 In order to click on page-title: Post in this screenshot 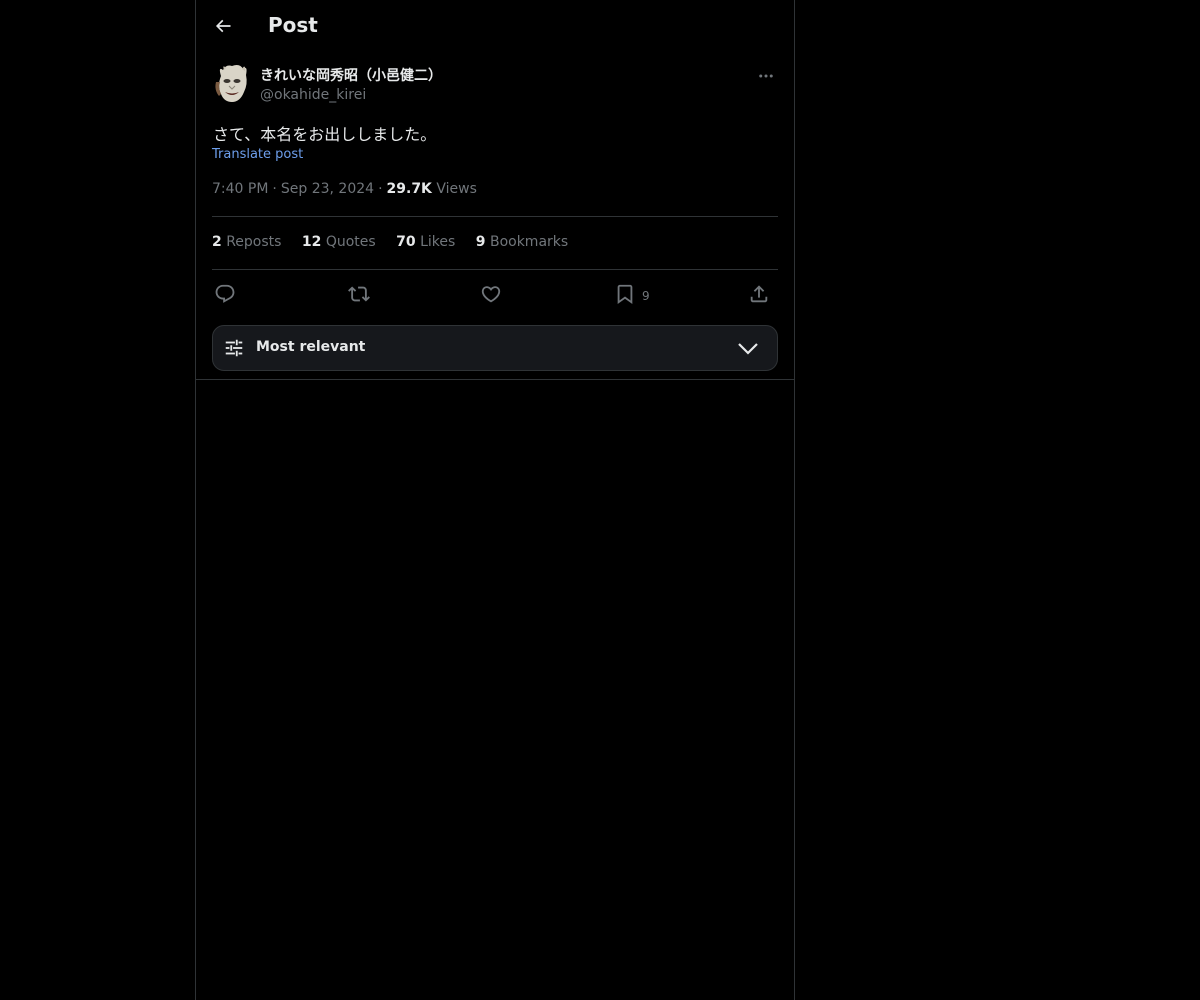, I will do `click(293, 25)`.